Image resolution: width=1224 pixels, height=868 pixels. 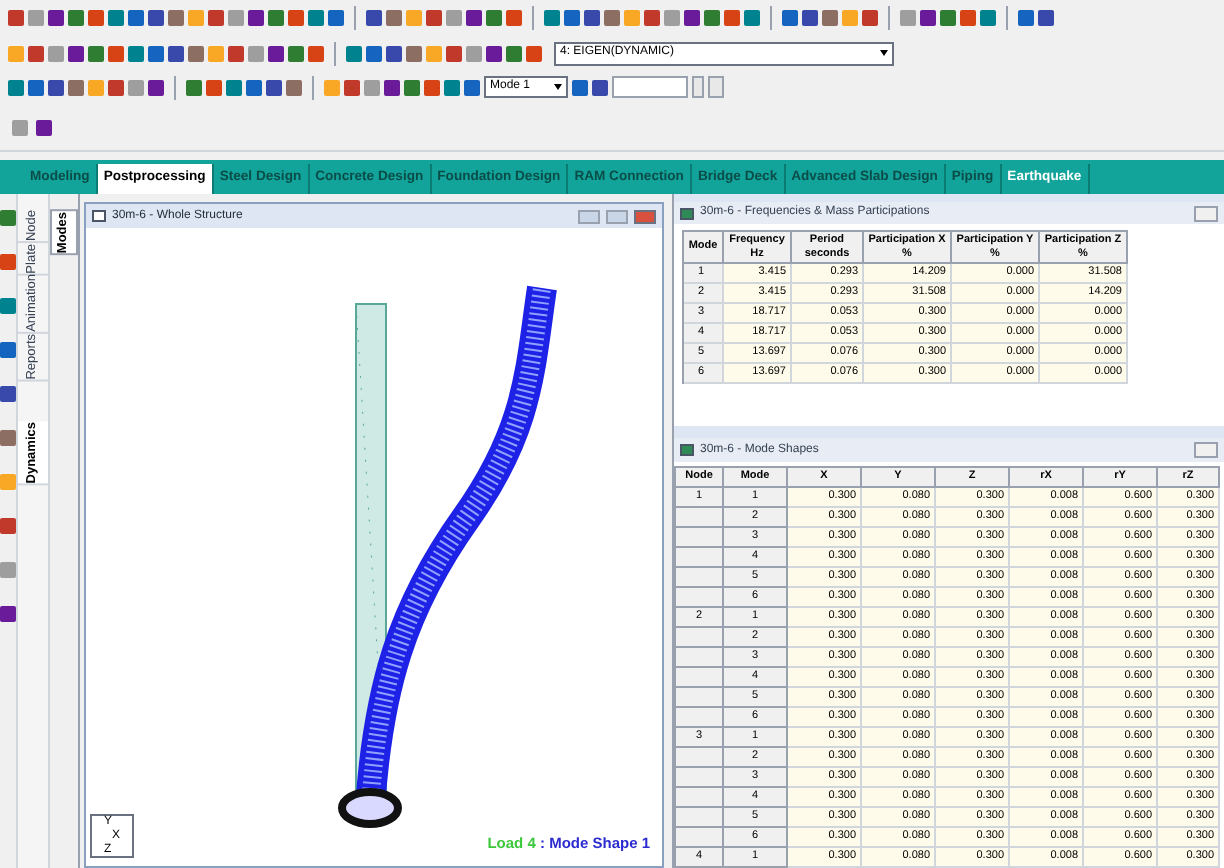 I want to click on apply-button, so click(x=716, y=87).